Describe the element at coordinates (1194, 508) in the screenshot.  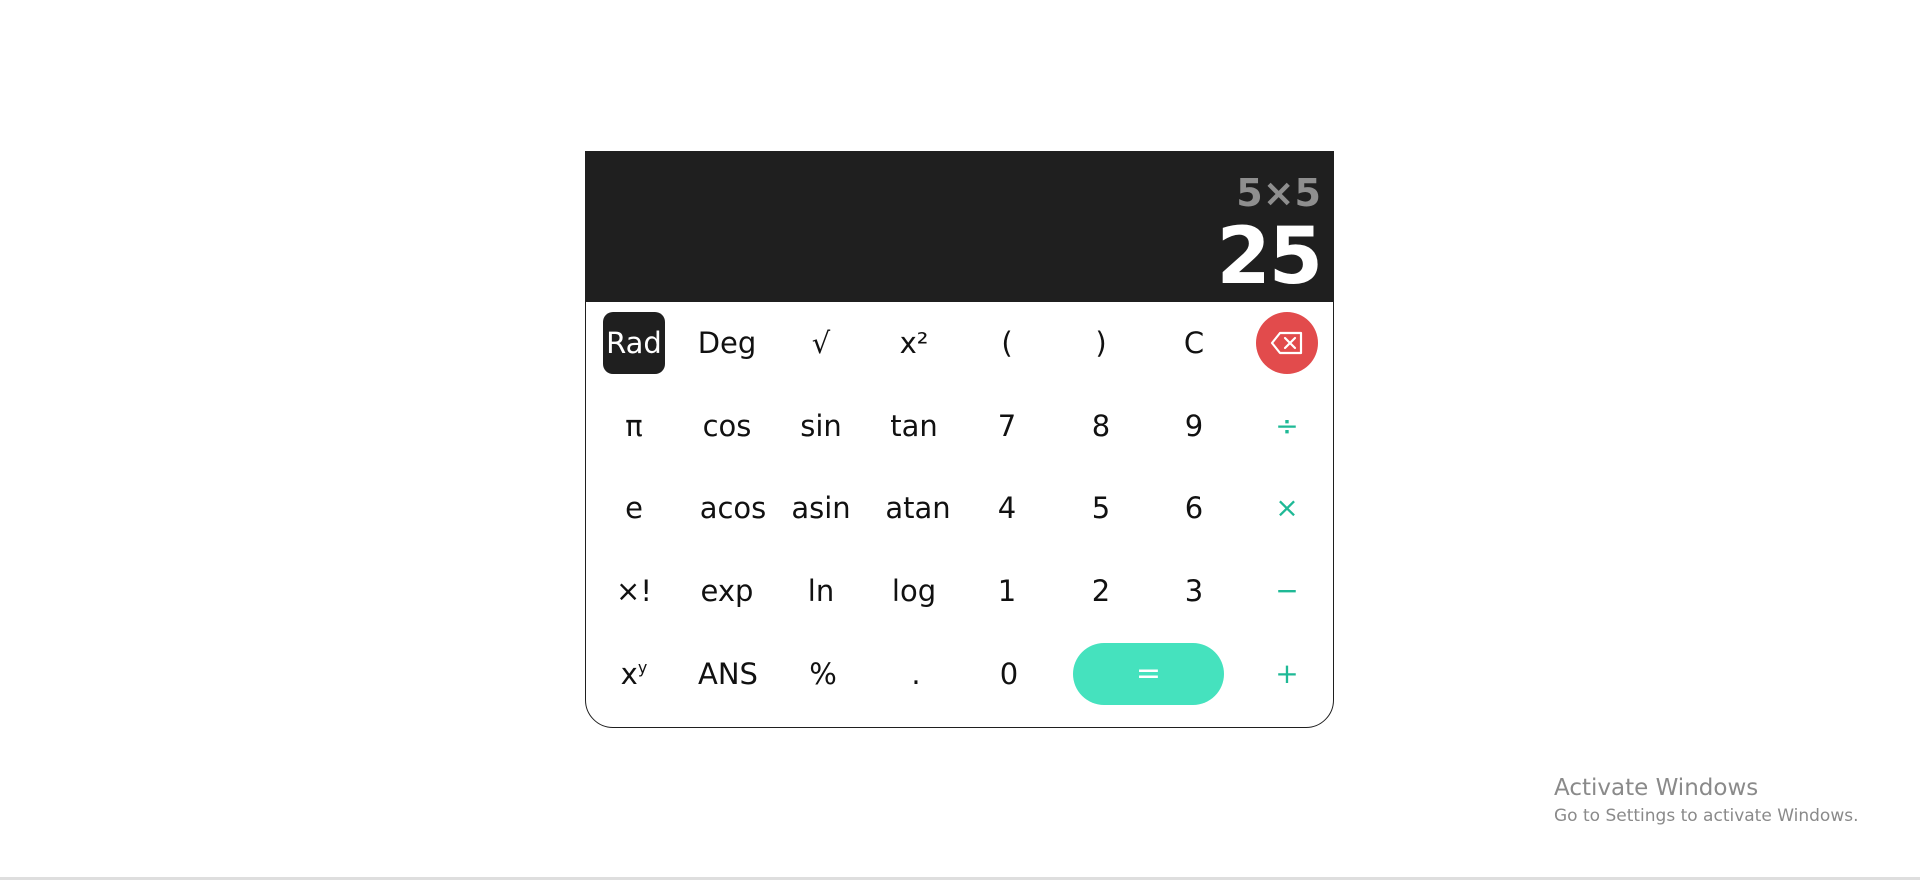
I see `digit-6-button: 6` at that location.